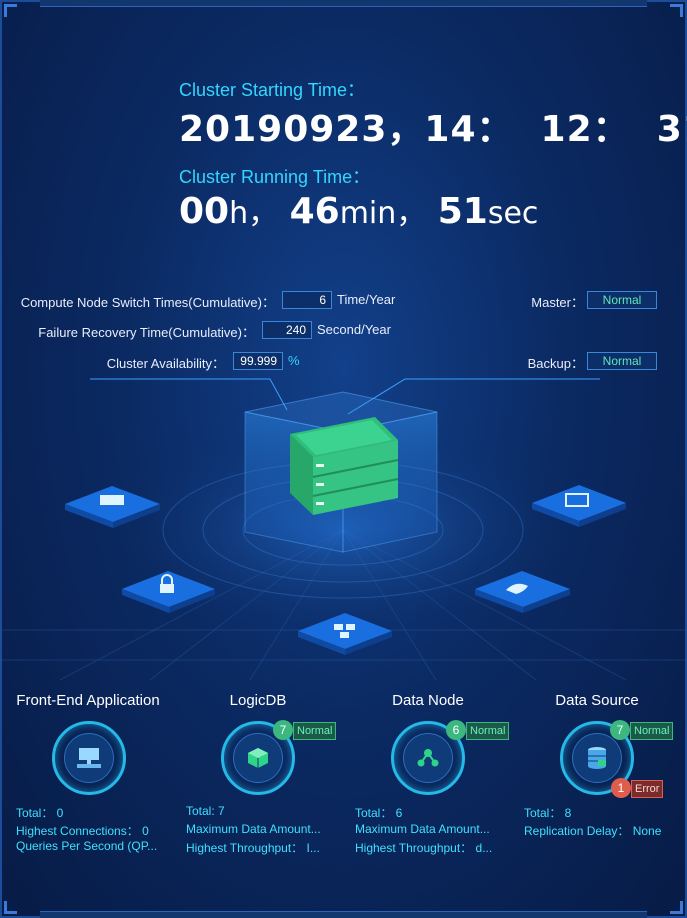 The width and height of the screenshot is (687, 918). What do you see at coordinates (433, 129) in the screenshot?
I see `cluster-starting-value: 20190923，14： 12： 31` at bounding box center [433, 129].